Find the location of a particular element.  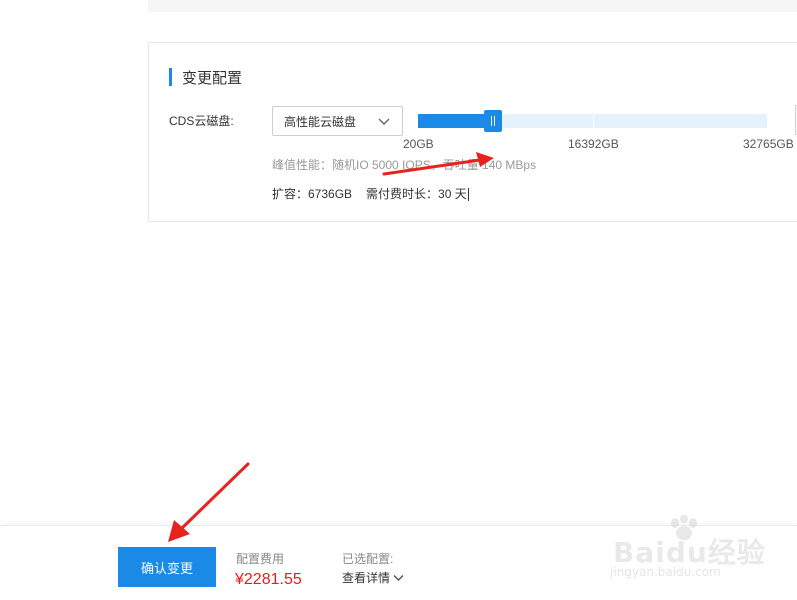

section-title-text: 变更配置 is located at coordinates (212, 78).